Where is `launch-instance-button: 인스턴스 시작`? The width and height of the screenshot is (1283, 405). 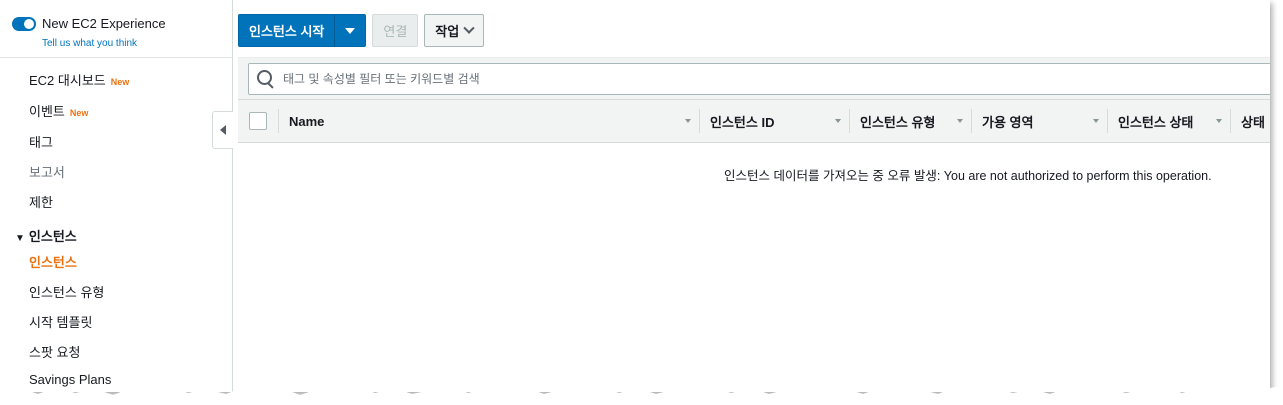 launch-instance-button: 인스턴스 시작 is located at coordinates (286, 30).